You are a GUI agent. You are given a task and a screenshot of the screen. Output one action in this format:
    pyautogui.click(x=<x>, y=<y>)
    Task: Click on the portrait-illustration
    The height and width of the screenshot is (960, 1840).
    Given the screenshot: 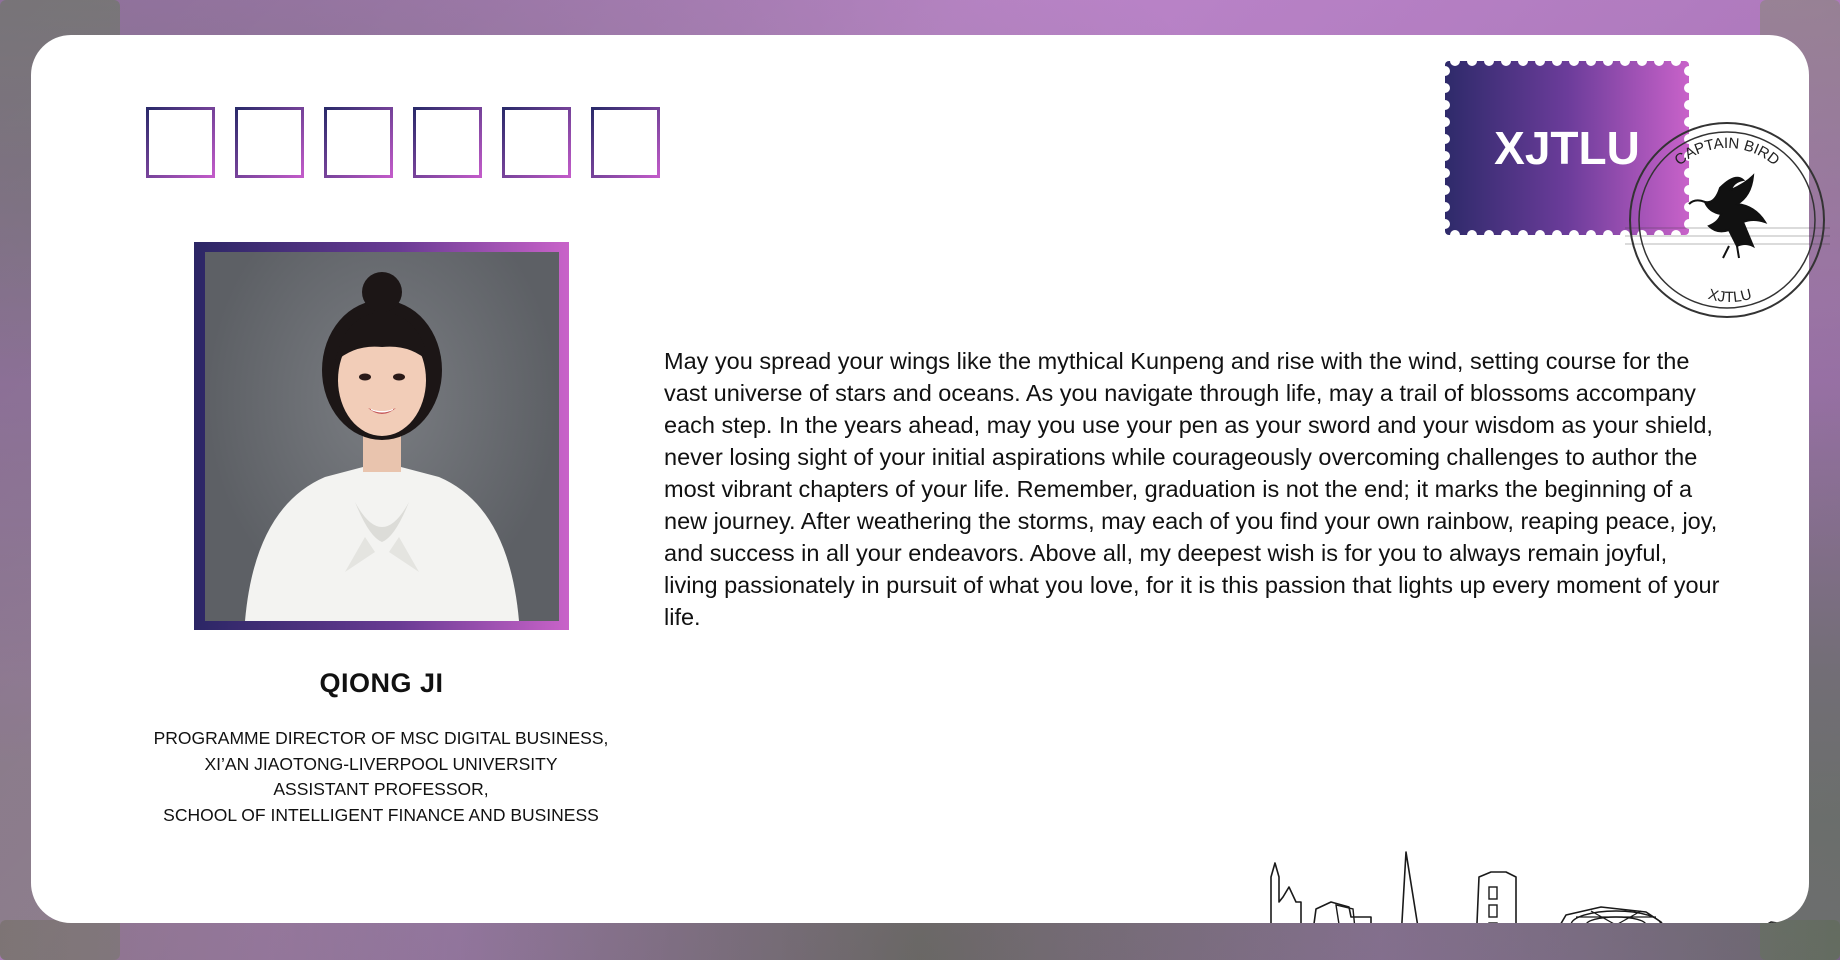 What is the action you would take?
    pyautogui.click(x=382, y=446)
    